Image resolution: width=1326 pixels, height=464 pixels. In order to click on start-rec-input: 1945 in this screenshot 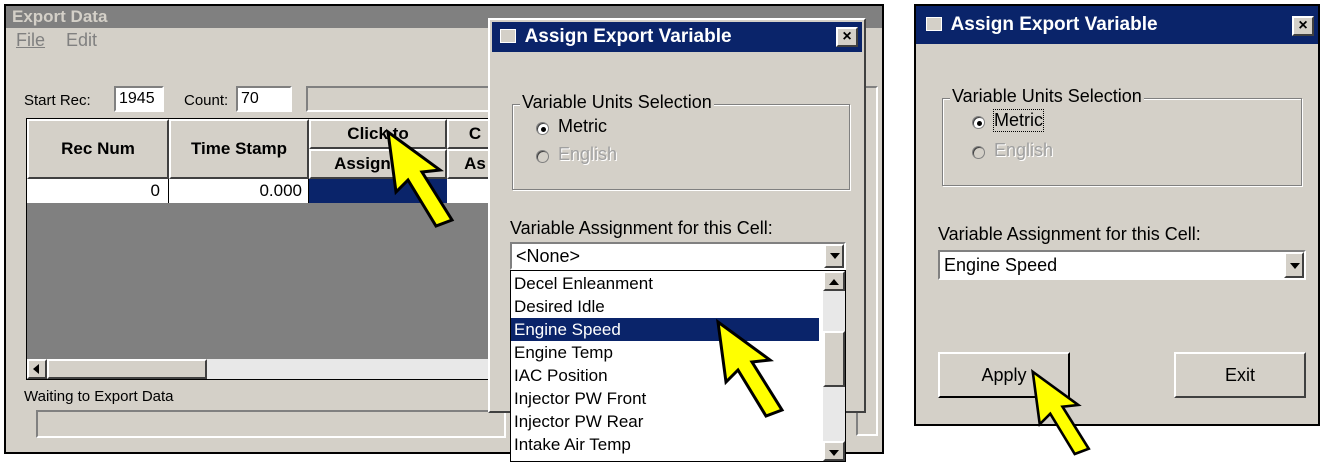, I will do `click(139, 99)`.